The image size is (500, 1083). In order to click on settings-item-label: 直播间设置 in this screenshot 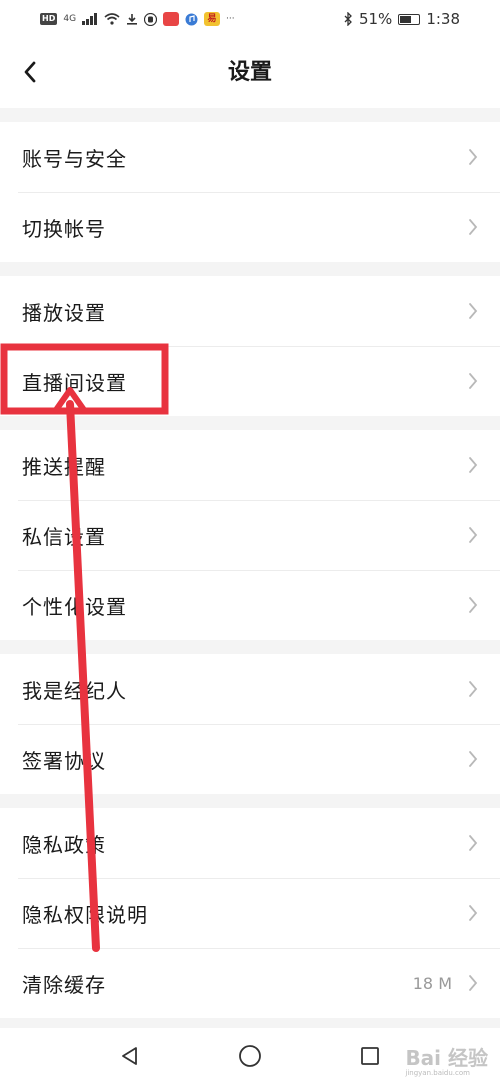, I will do `click(74, 382)`.